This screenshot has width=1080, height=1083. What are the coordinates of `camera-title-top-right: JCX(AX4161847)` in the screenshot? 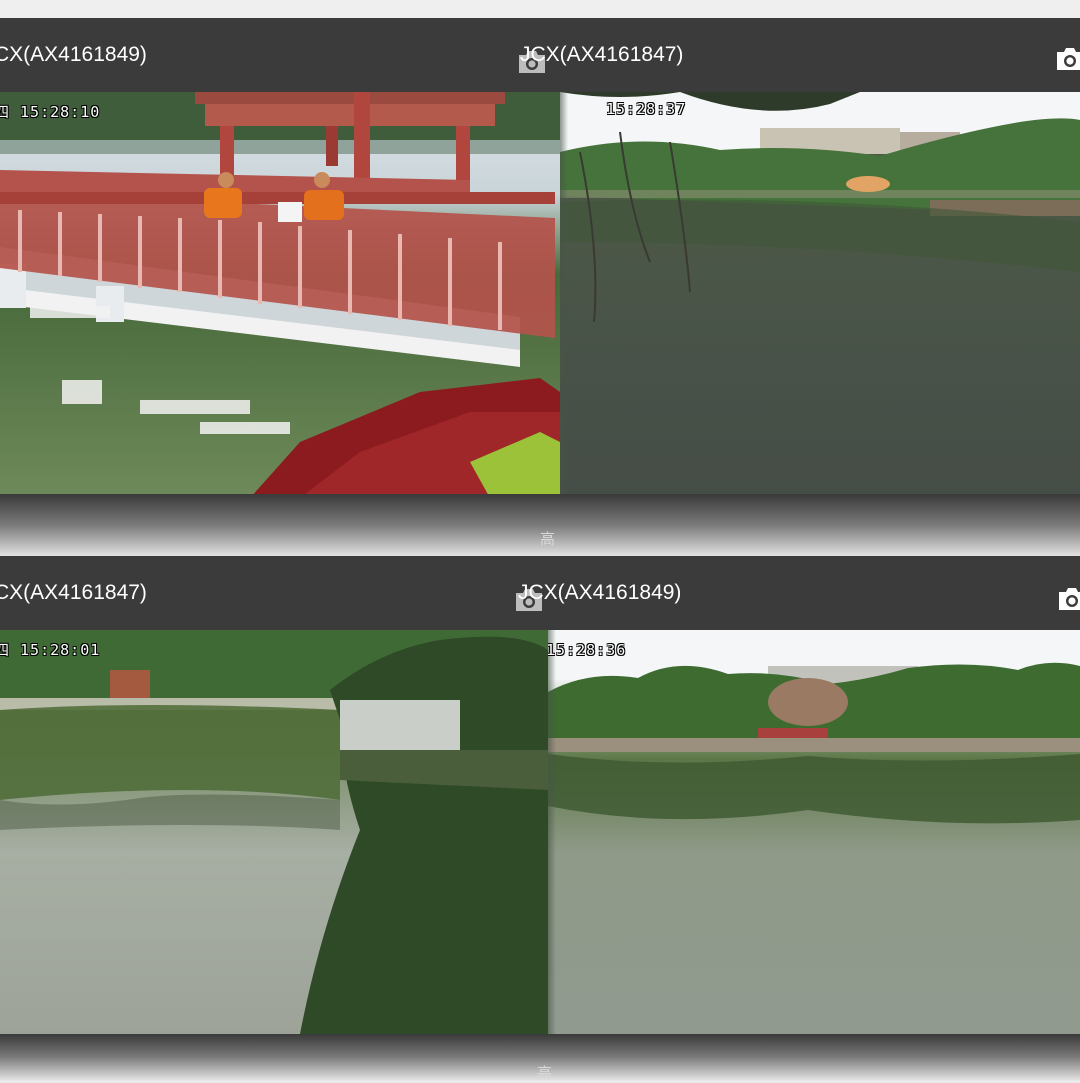 It's located at (602, 54).